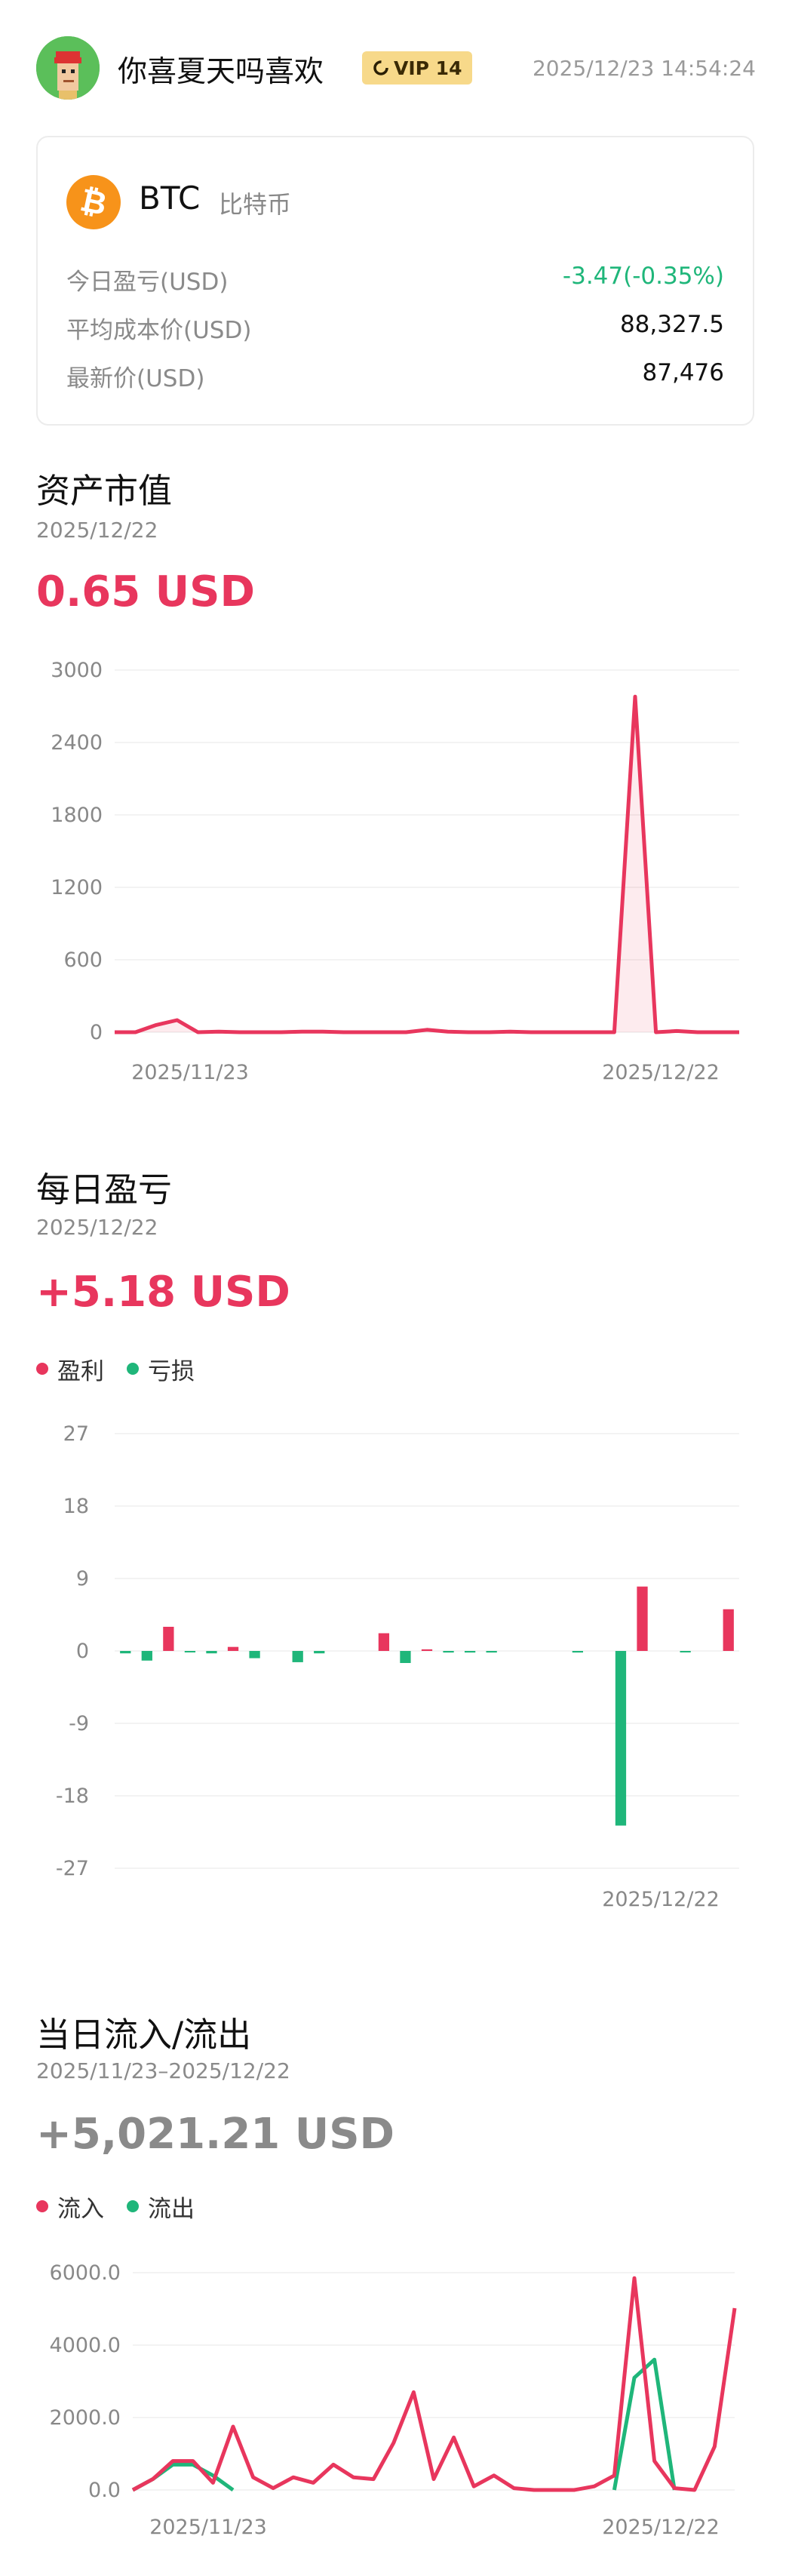 This screenshot has width=792, height=2576. Describe the element at coordinates (104, 491) in the screenshot. I see `market-value-title: 资产市值` at that location.